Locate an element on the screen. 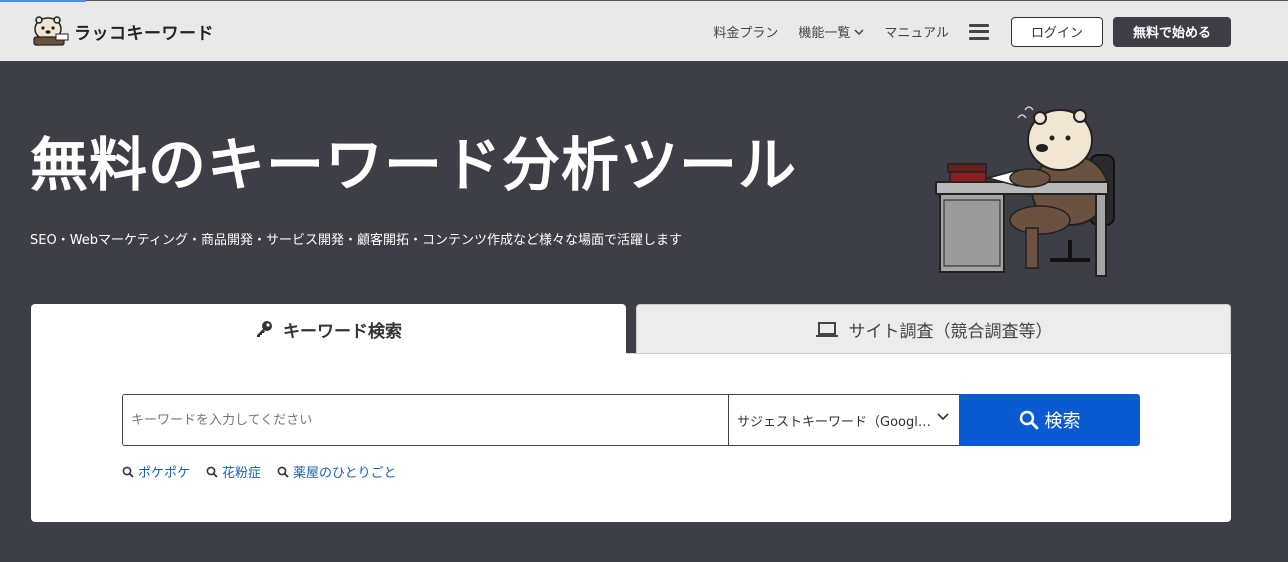  header-nav: 料金プラン 機能一覧 マニュアル ログイン 無料で始める is located at coordinates (1000, 31).